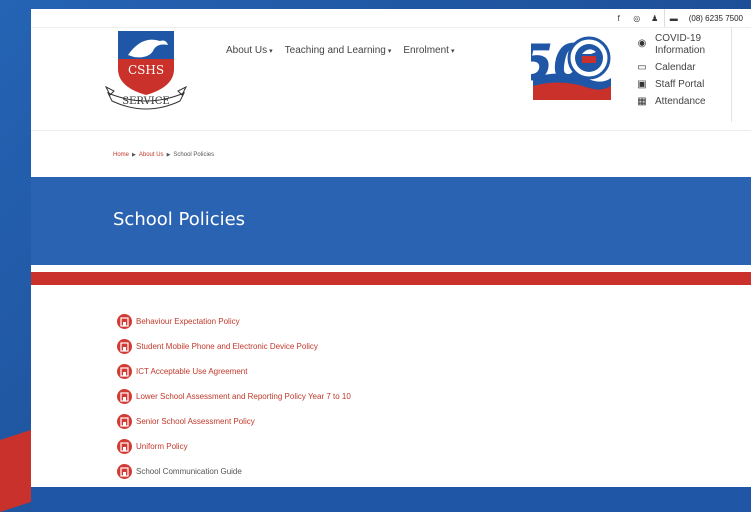 The width and height of the screenshot is (751, 512). Describe the element at coordinates (642, 84) in the screenshot. I see `staff-icon: ▣` at that location.